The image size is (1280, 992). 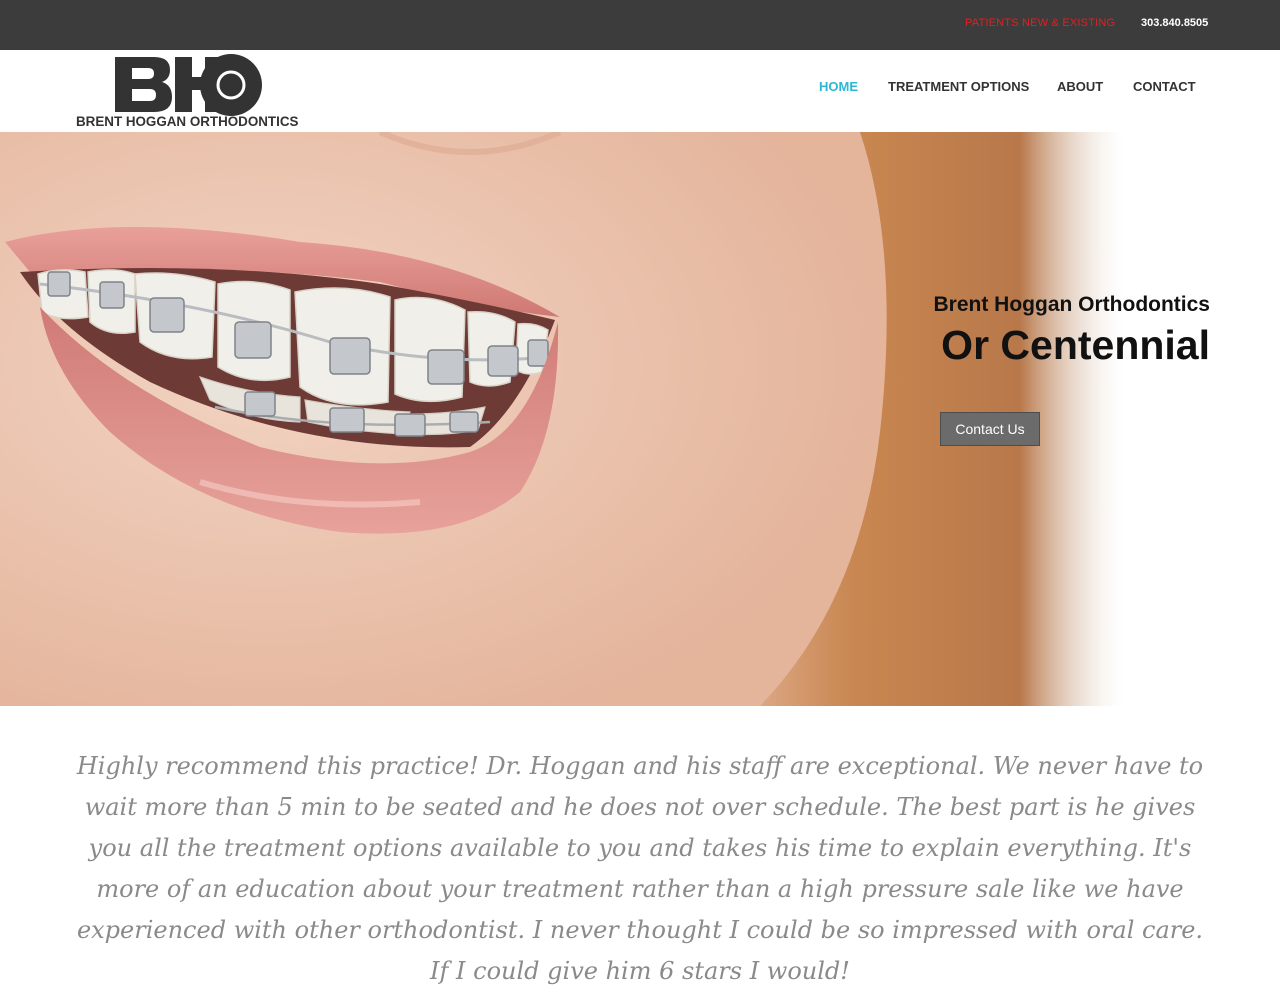 I want to click on nav-home: HOME, so click(x=838, y=86).